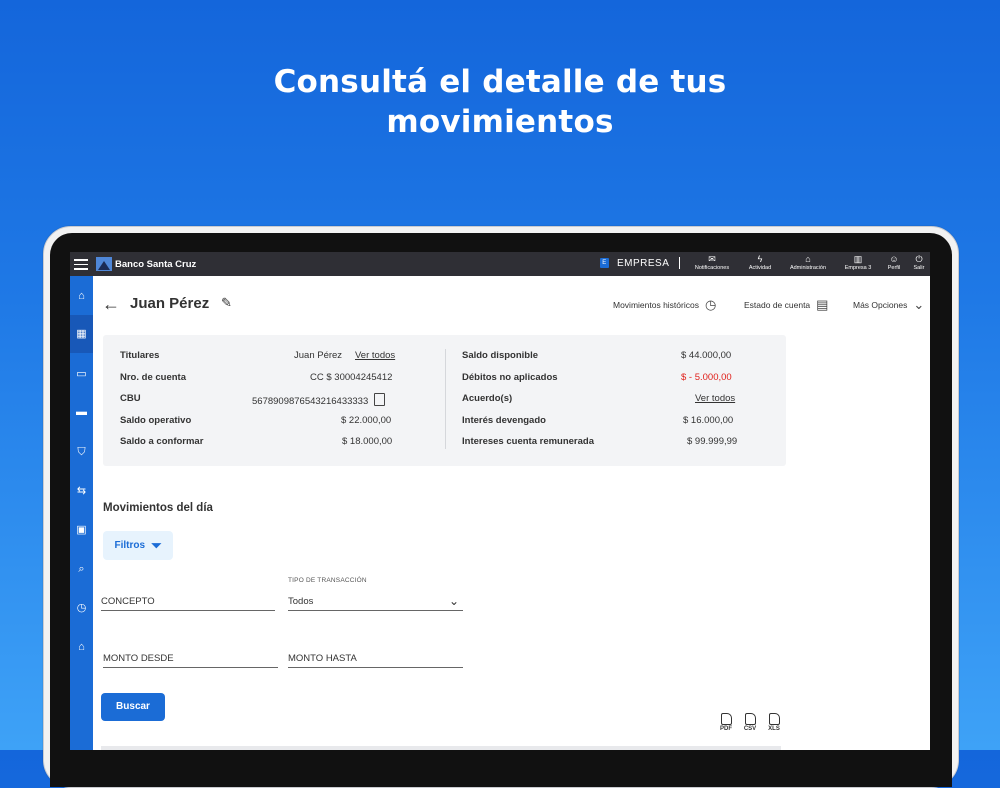 Image resolution: width=1000 pixels, height=788 pixels. What do you see at coordinates (786, 305) in the screenshot?
I see `account-statement-button: Estado de cuenta ▤` at bounding box center [786, 305].